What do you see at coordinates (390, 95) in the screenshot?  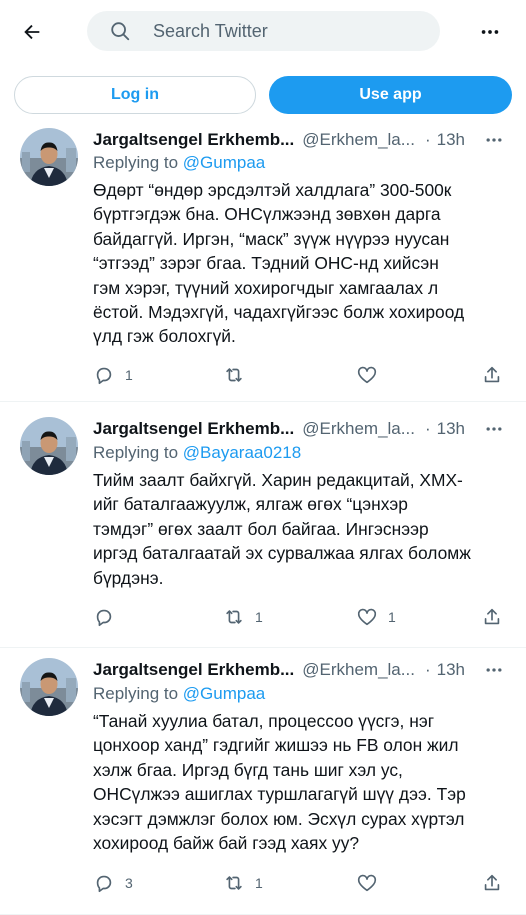 I see `use-app-button: Use app` at bounding box center [390, 95].